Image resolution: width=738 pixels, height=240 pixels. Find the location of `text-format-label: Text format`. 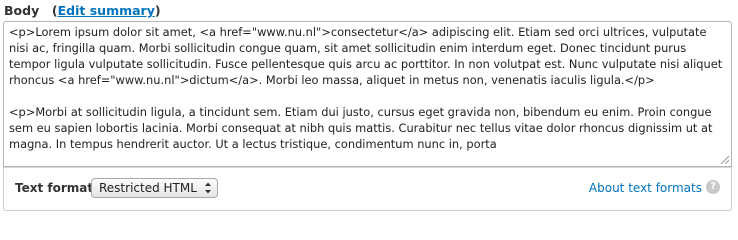

text-format-label: Text format is located at coordinates (54, 188).